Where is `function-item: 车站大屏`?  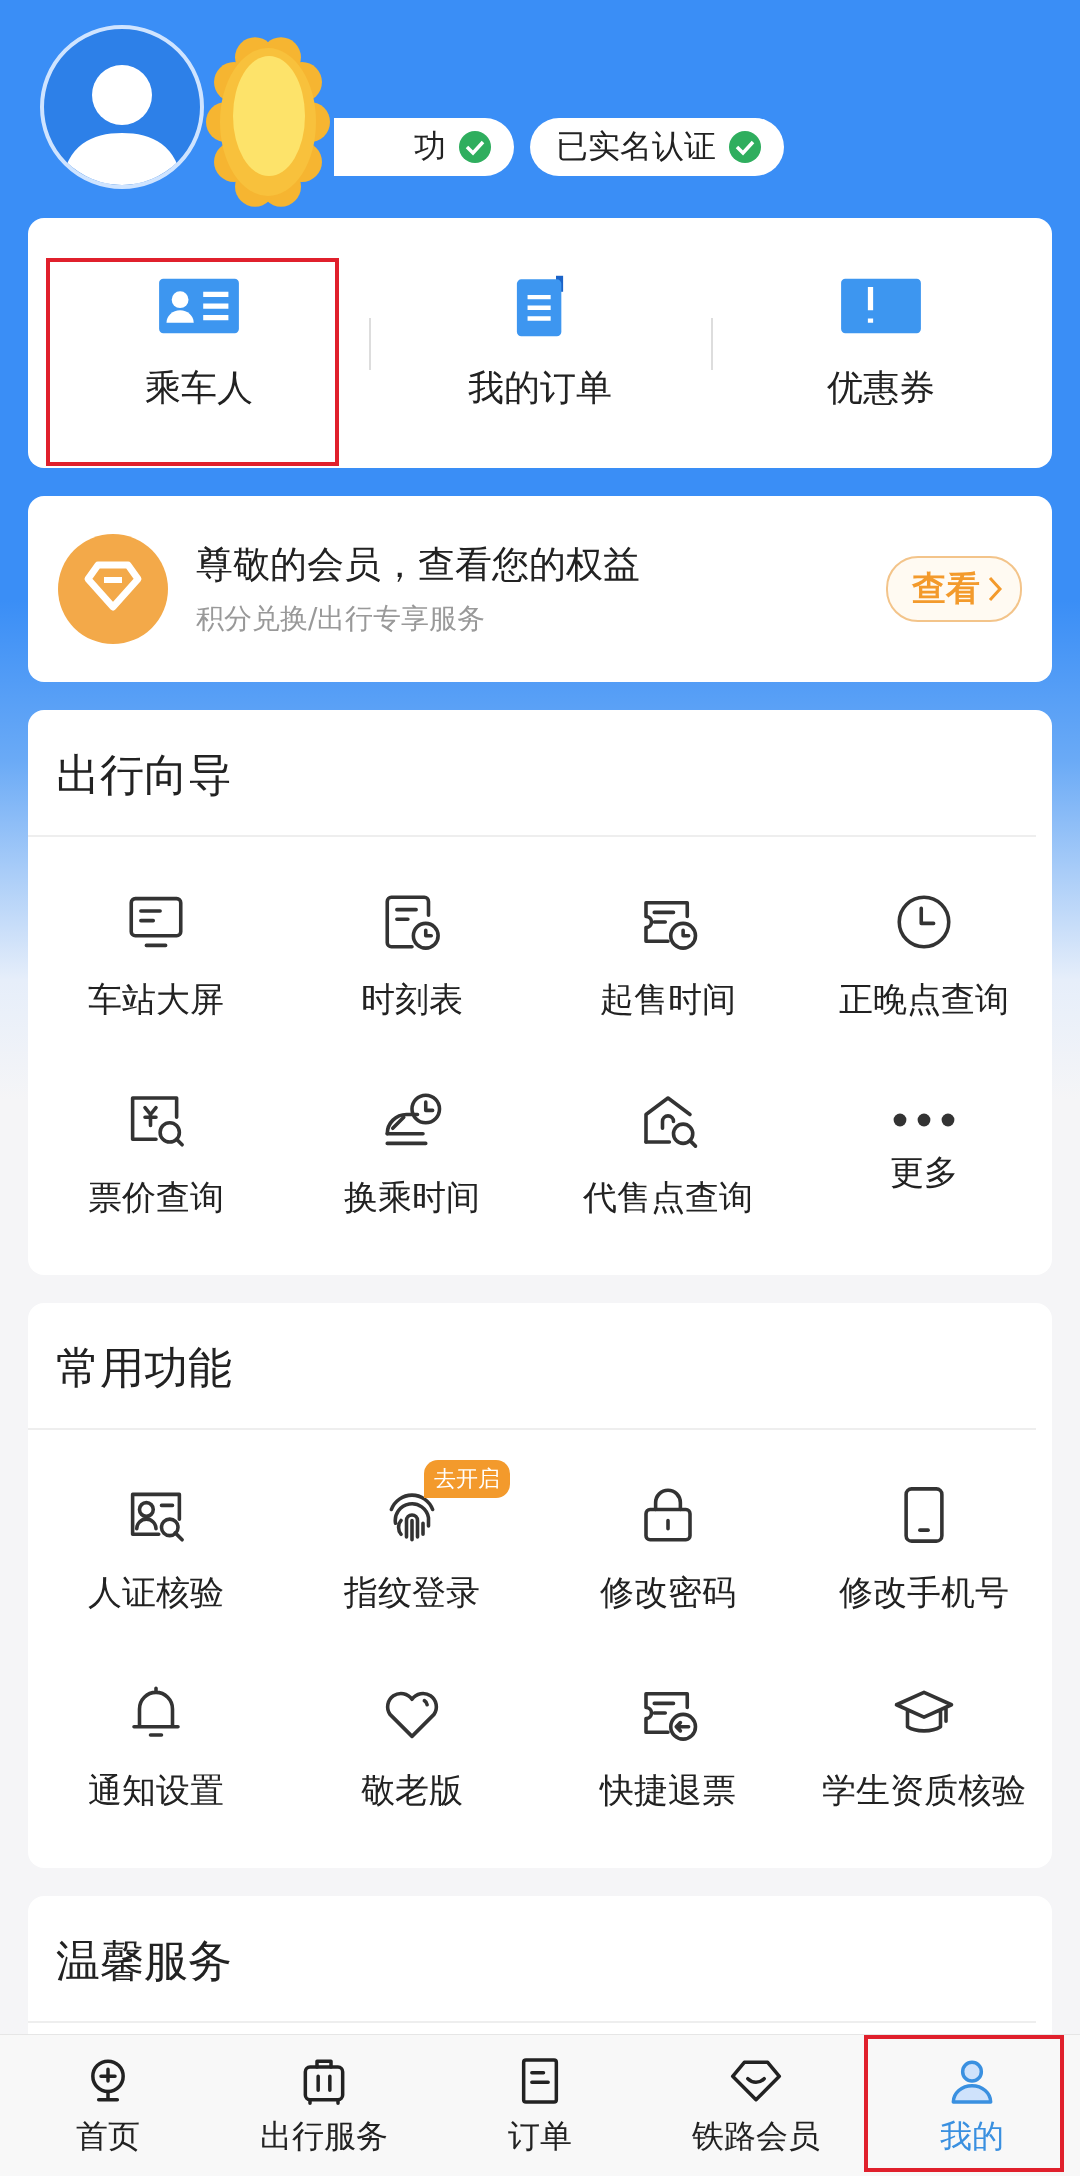
function-item: 车站大屏 is located at coordinates (156, 956).